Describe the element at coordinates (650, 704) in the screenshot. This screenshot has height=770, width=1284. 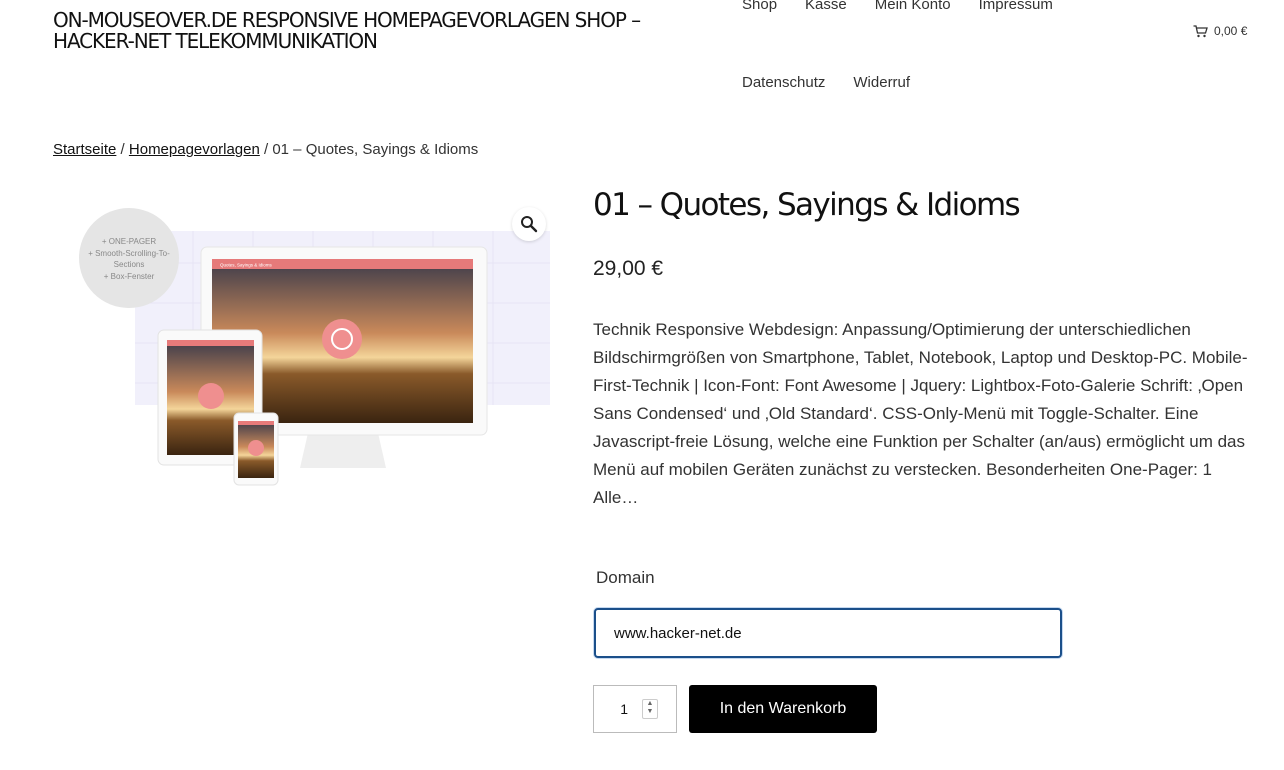
I see `chevron-up-icon: ▲` at that location.